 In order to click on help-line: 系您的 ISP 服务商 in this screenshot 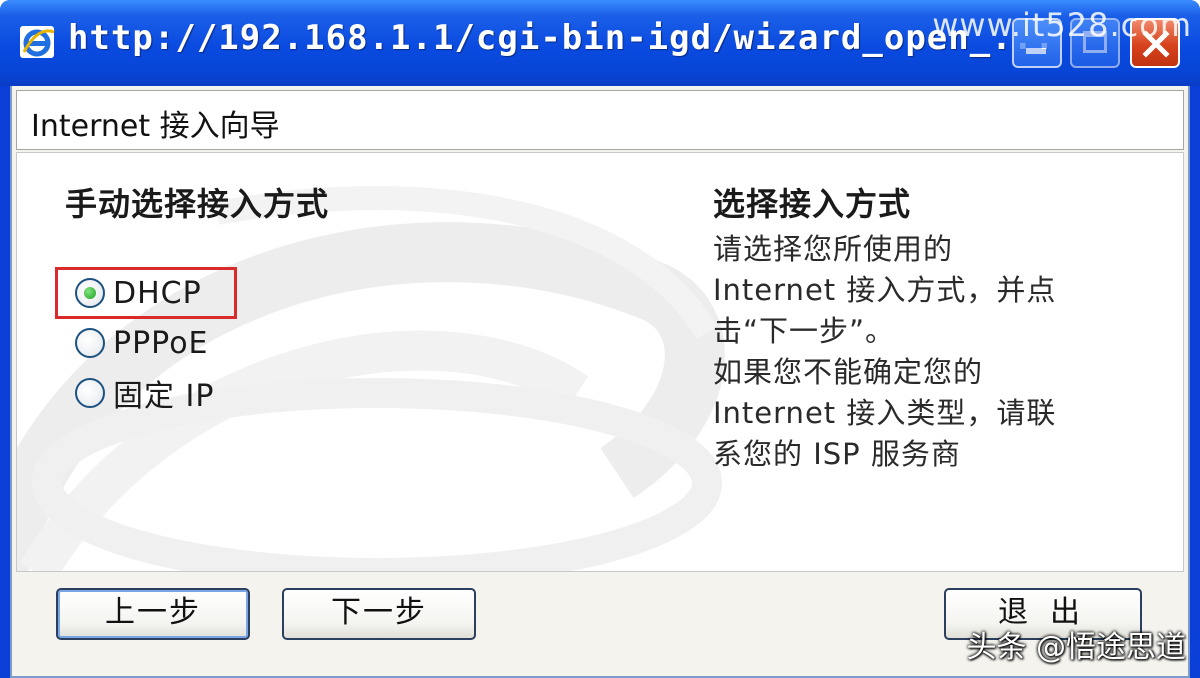, I will do `click(837, 454)`.